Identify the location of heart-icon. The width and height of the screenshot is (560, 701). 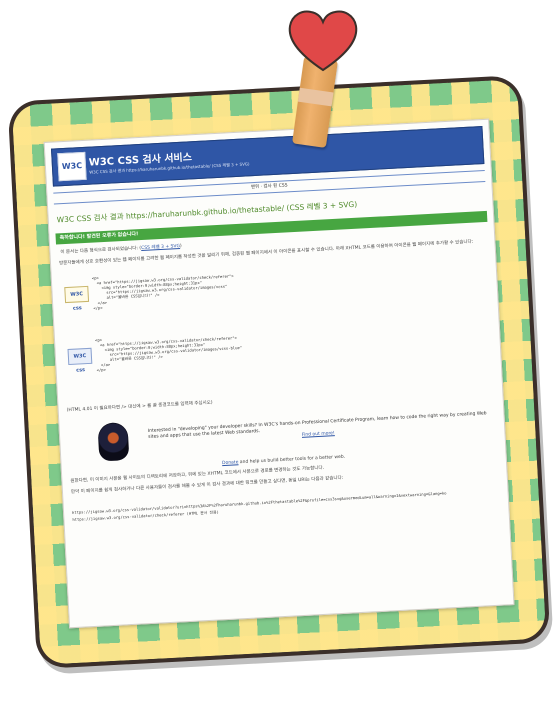
(323, 41).